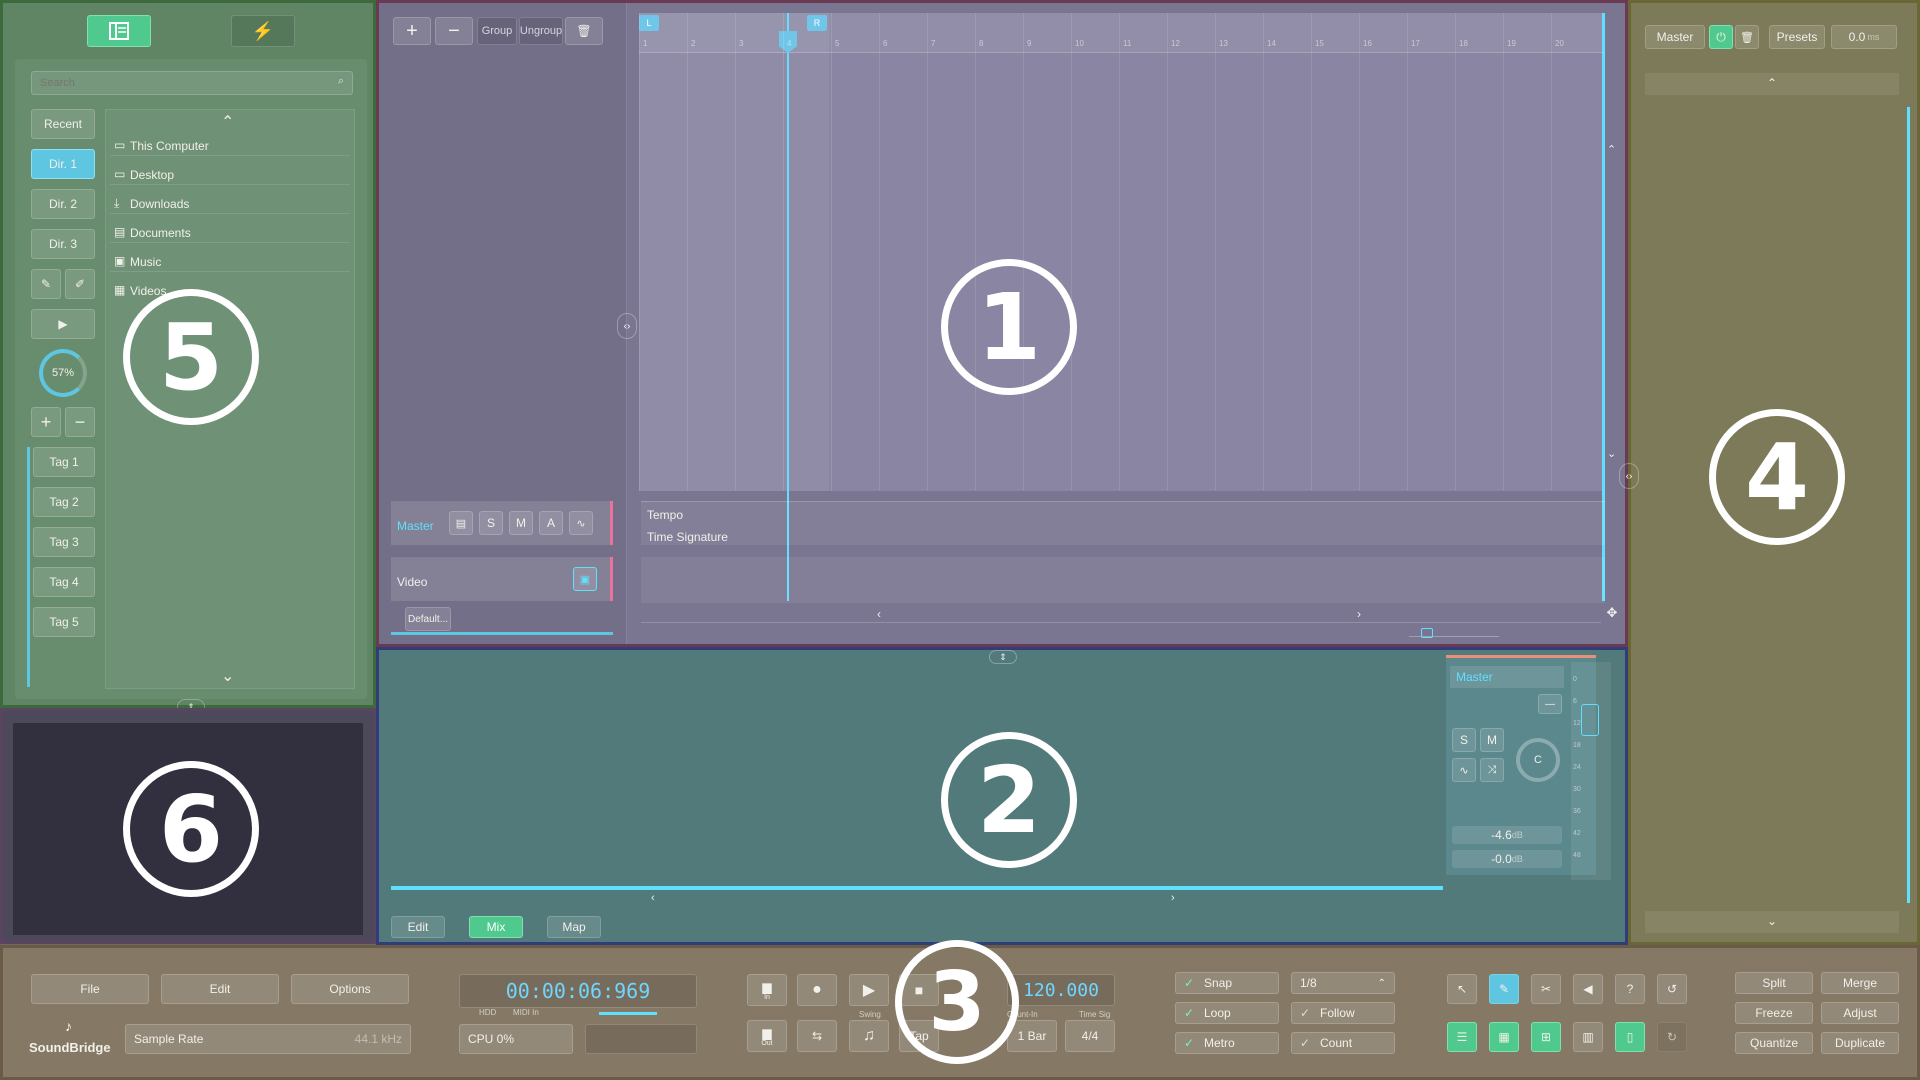  Describe the element at coordinates (497, 31) in the screenshot. I see `group-button: Group` at that location.